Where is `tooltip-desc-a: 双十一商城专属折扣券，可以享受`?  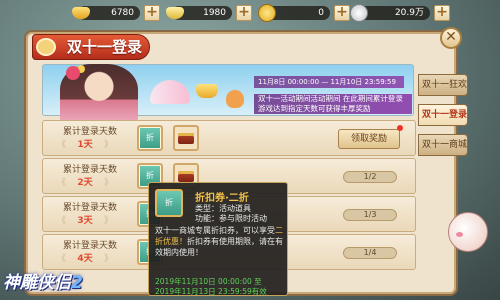
tooltip-desc-a: 双十一商城专属折扣券，可以享受 is located at coordinates (215, 230).